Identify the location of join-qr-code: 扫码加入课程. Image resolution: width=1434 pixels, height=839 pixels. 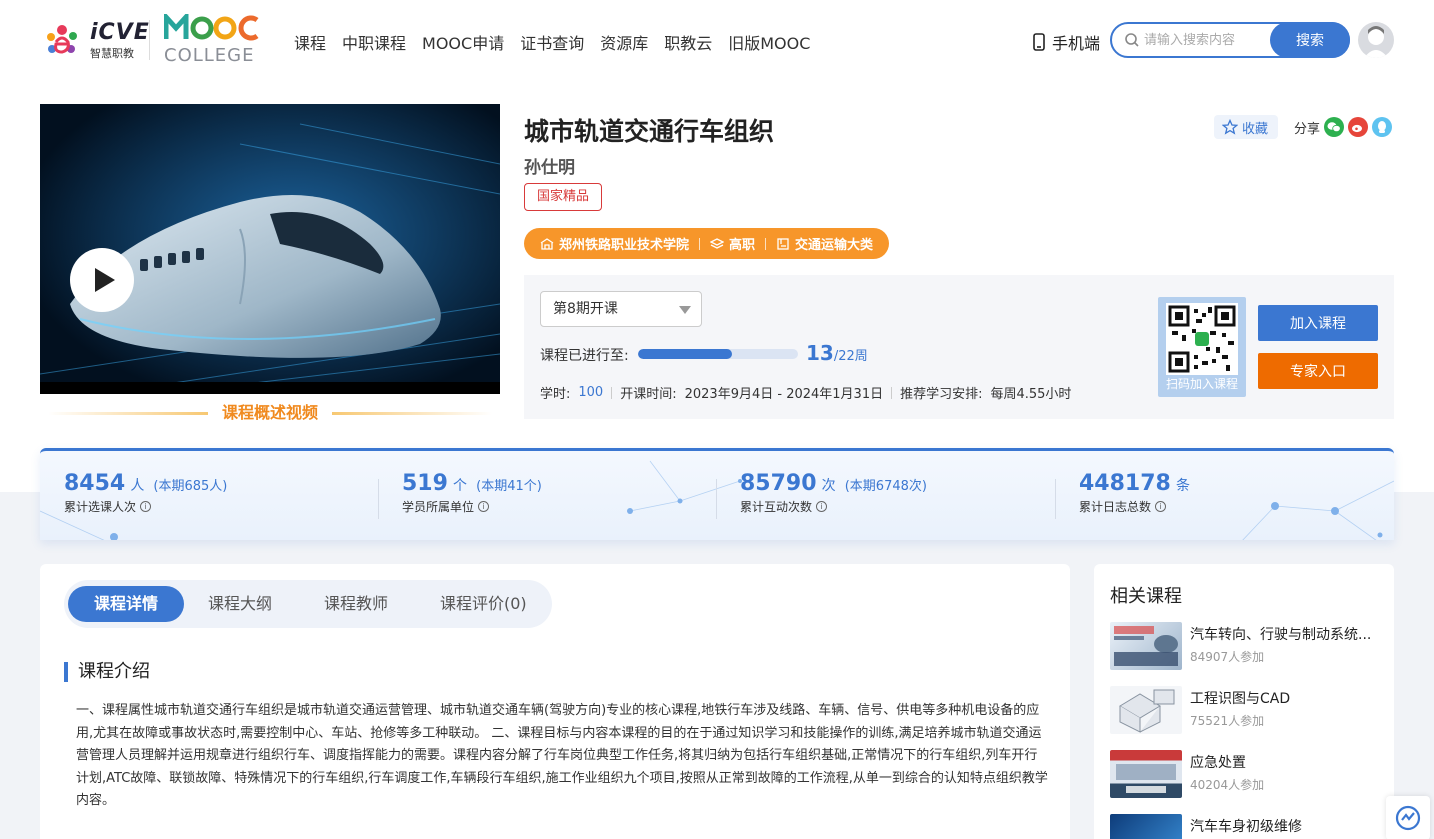
(1202, 347).